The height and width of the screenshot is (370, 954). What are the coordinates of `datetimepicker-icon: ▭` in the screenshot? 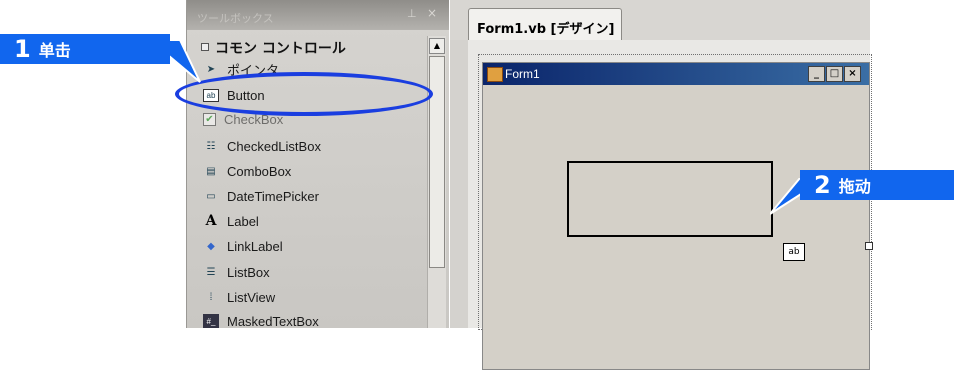 It's located at (211, 196).